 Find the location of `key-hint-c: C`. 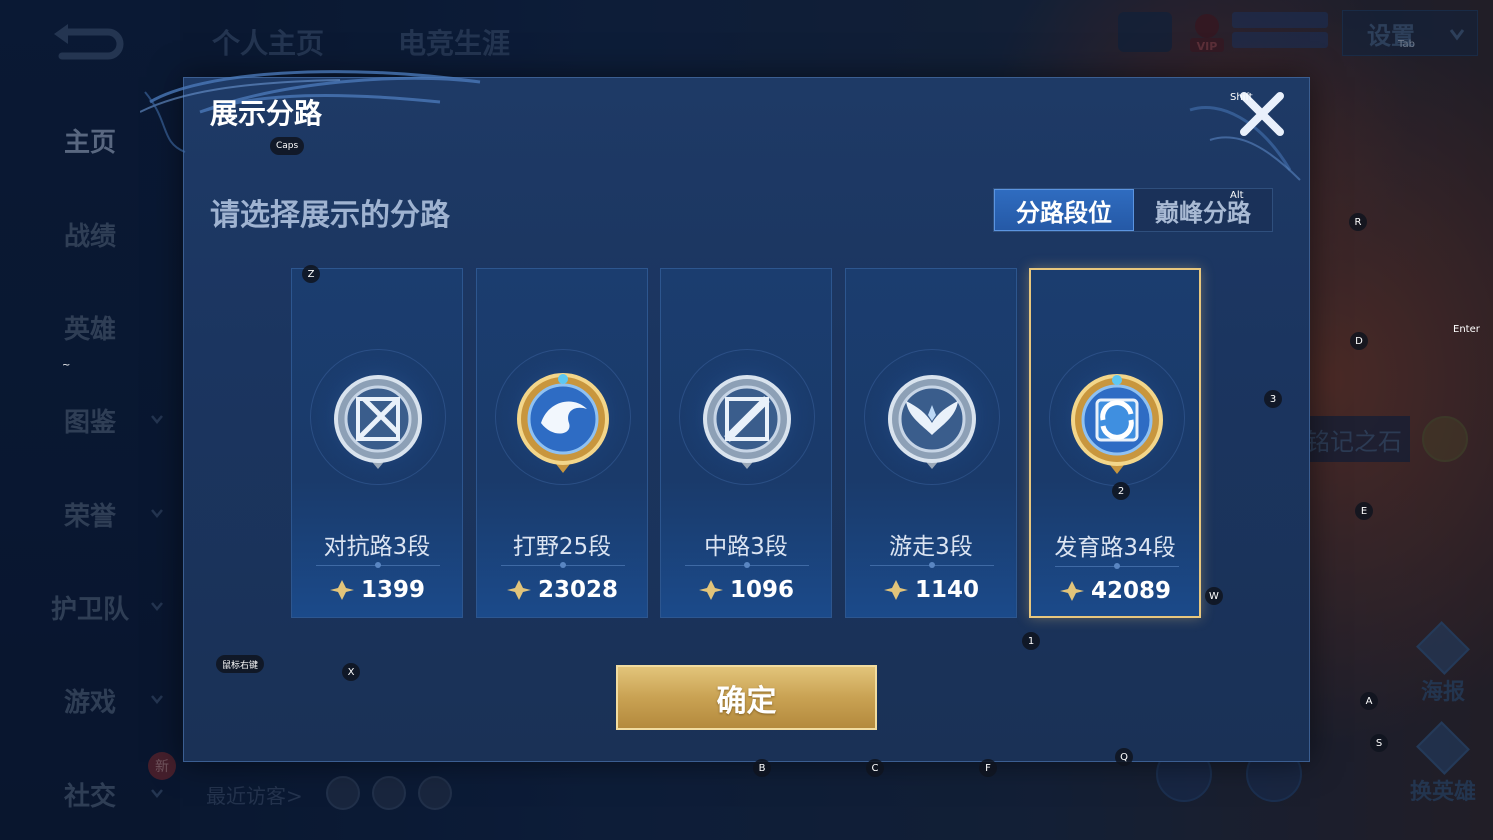

key-hint-c: C is located at coordinates (875, 768).